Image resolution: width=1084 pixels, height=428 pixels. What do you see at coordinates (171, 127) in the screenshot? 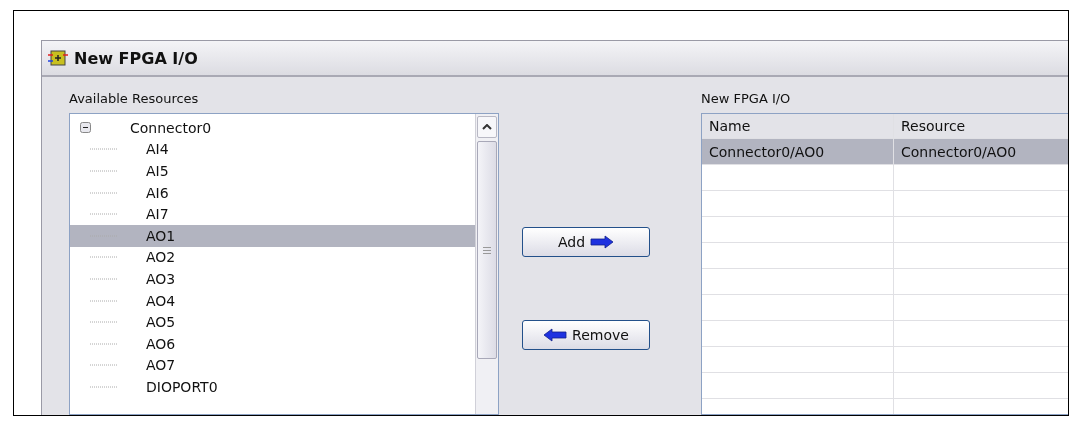
I see `tree-item-label: Connector0` at bounding box center [171, 127].